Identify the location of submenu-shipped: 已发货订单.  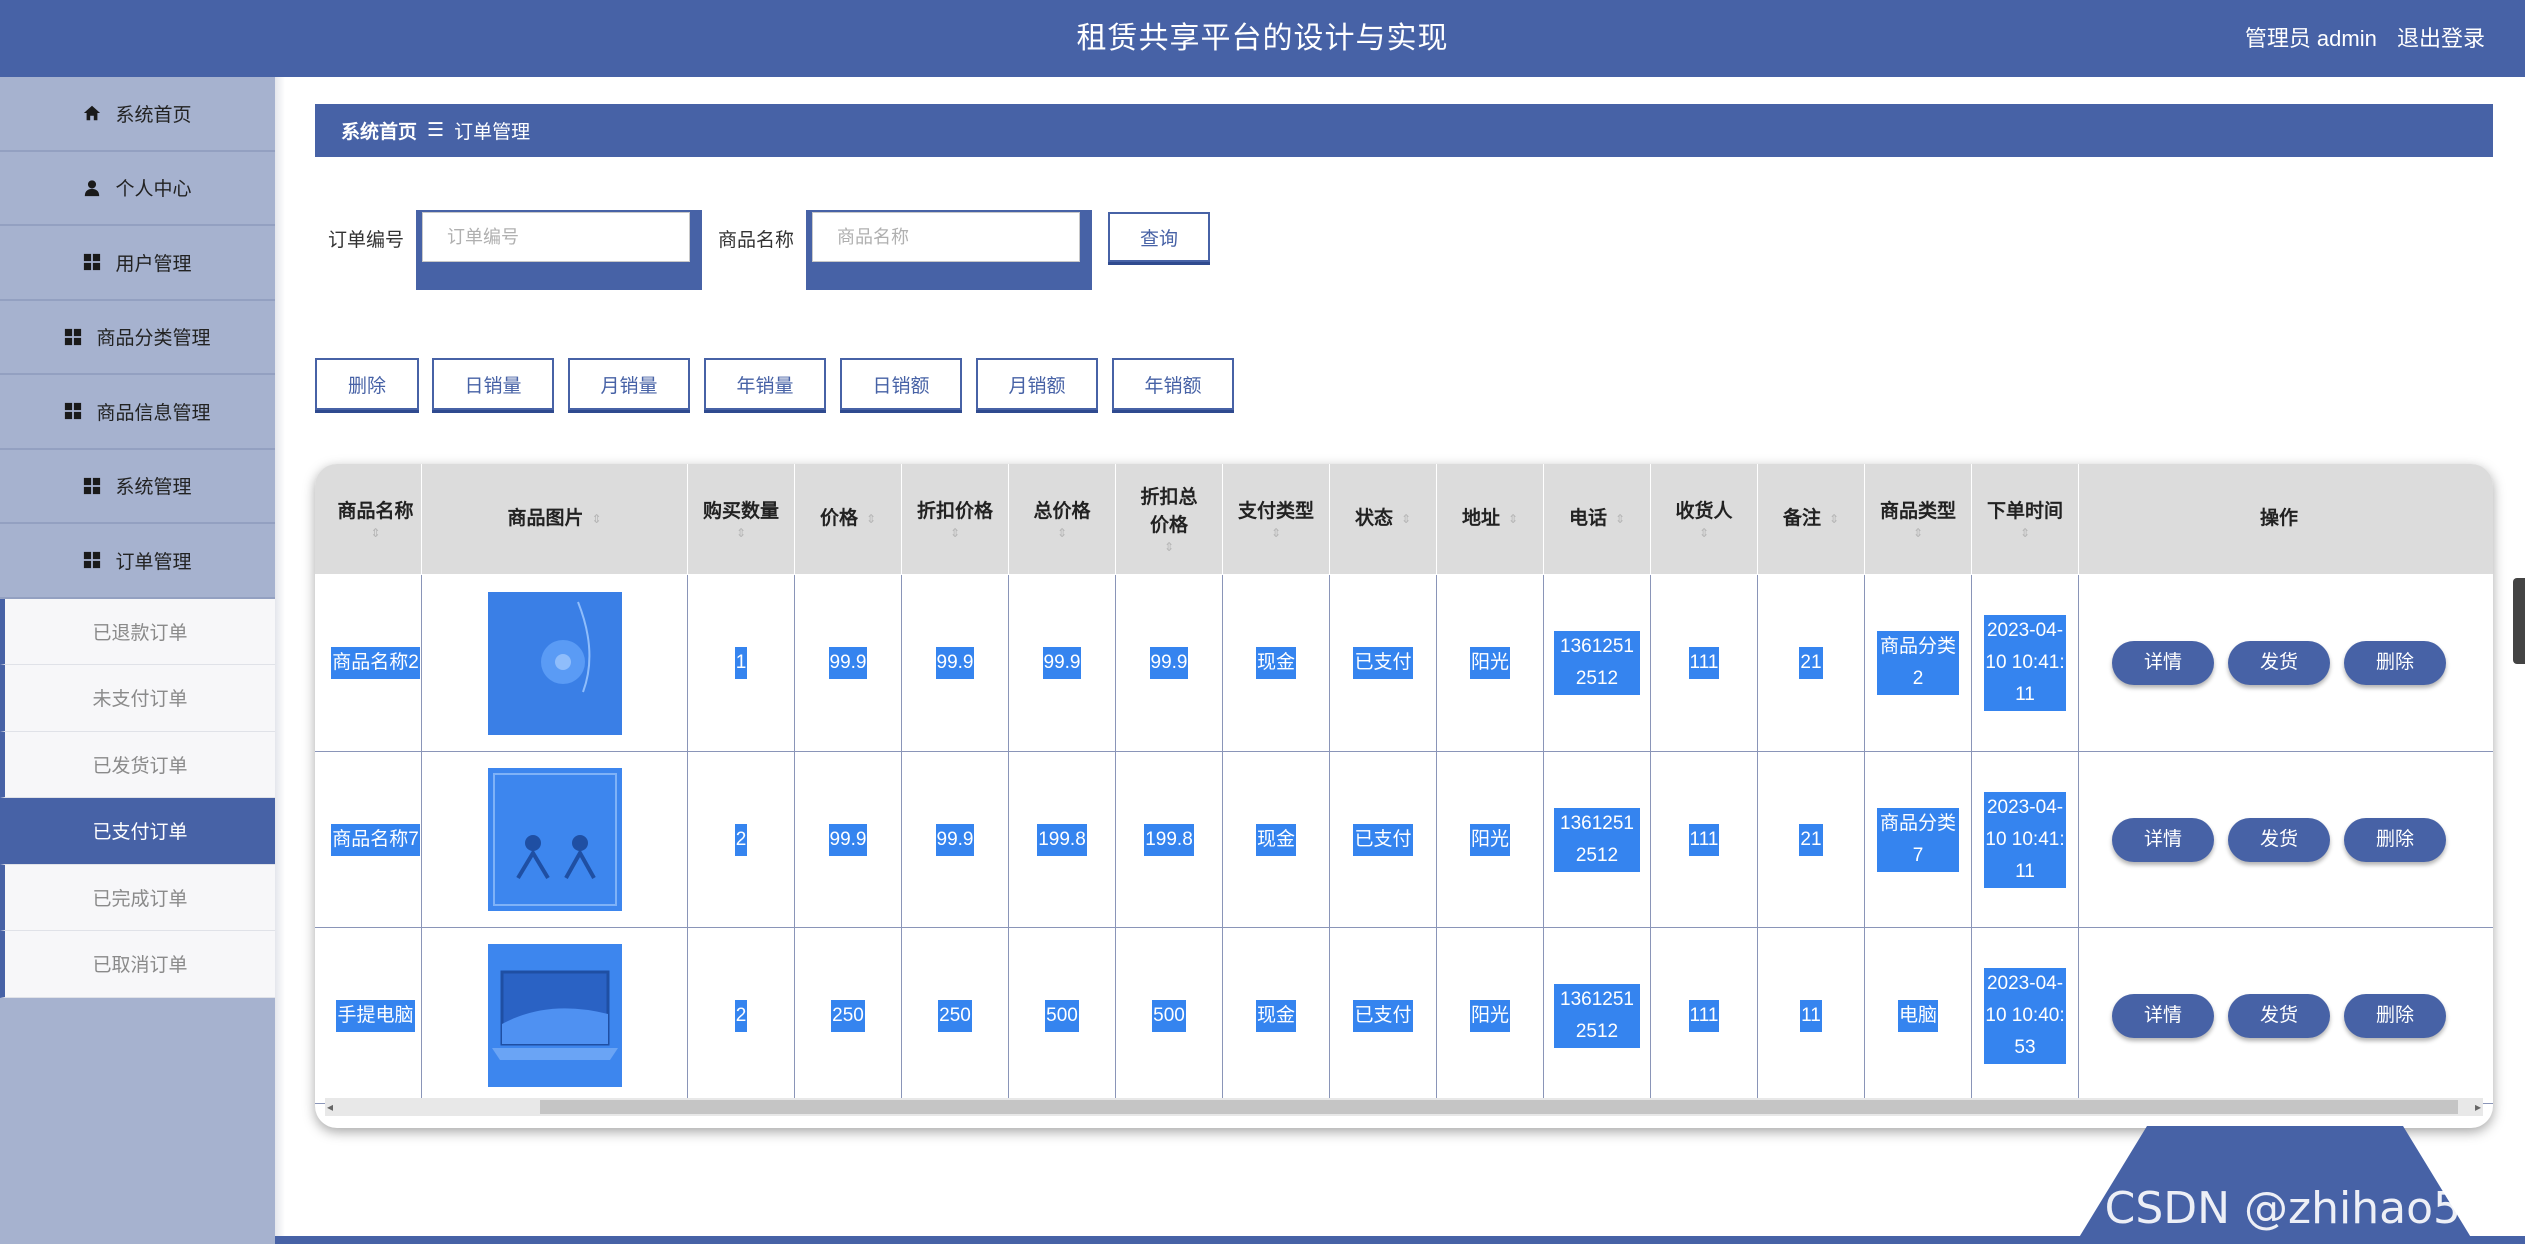
(137, 764).